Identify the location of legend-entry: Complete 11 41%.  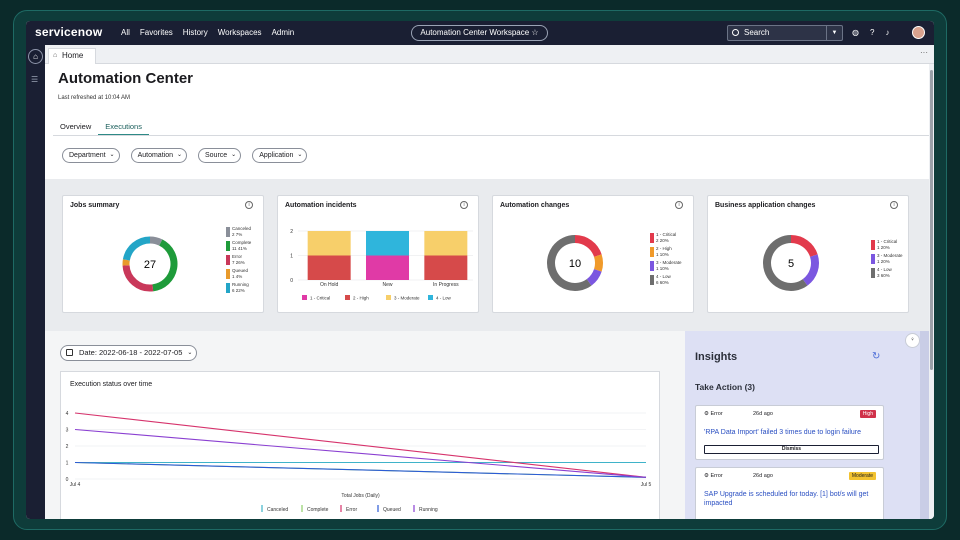
(238, 247).